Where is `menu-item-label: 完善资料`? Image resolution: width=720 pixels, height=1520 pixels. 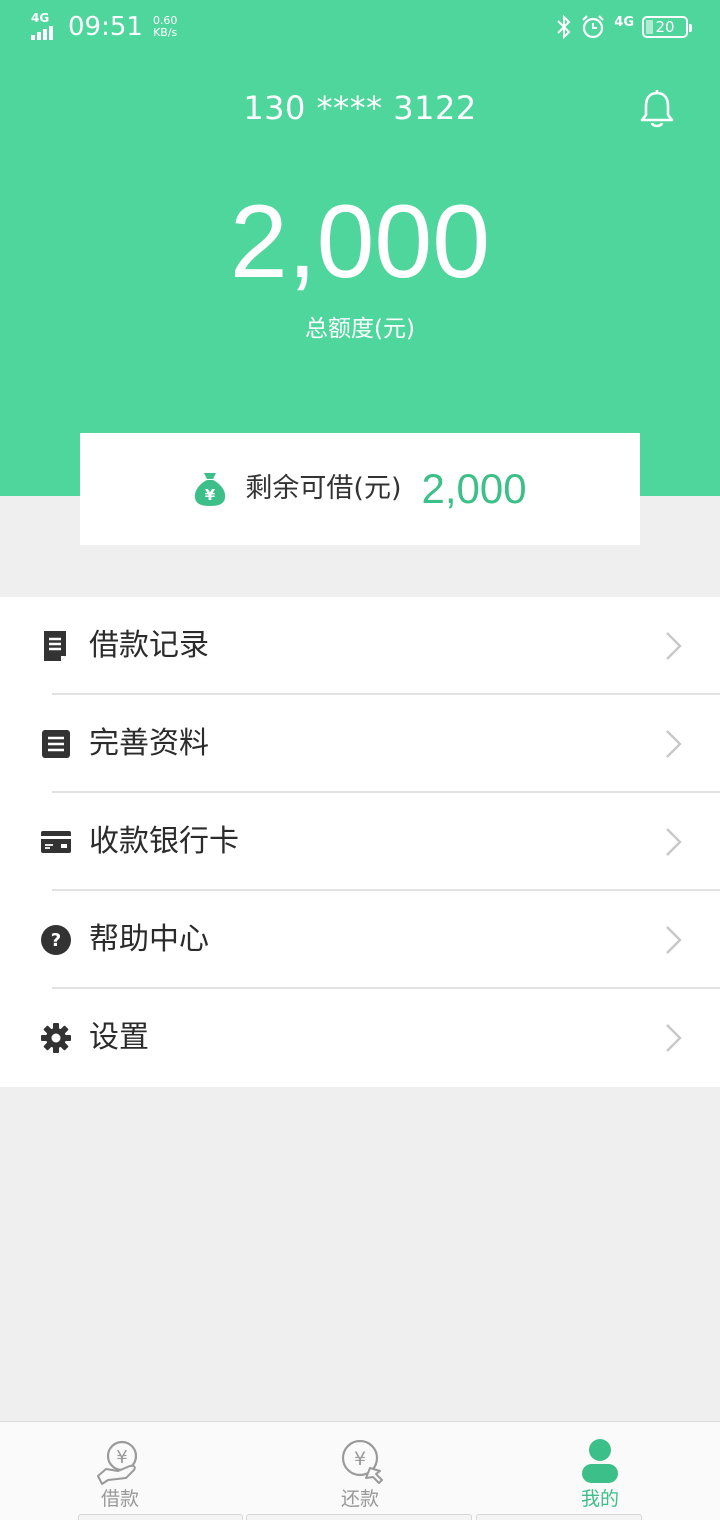
menu-item-label: 完善资料 is located at coordinates (149, 743).